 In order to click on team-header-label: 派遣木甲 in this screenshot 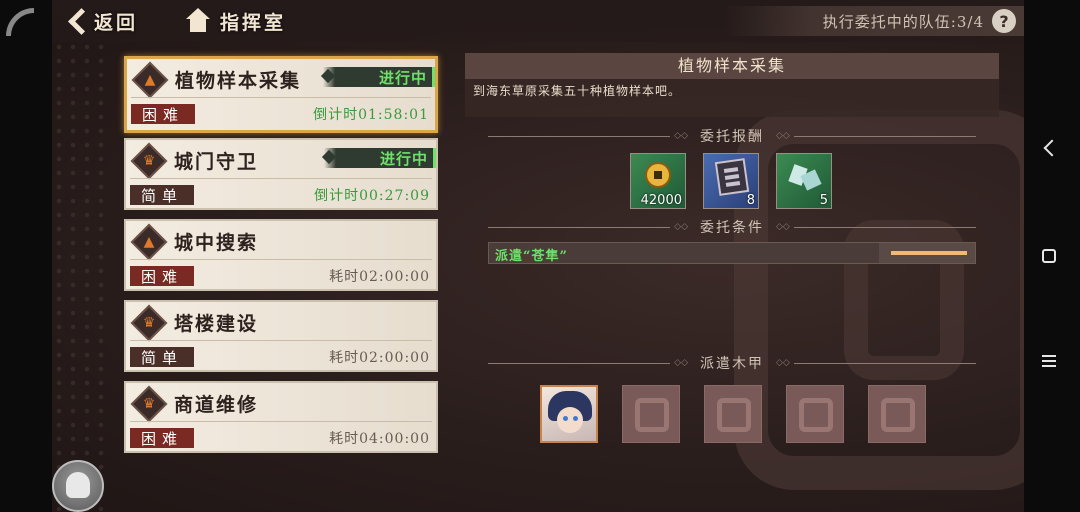, I will do `click(732, 364)`.